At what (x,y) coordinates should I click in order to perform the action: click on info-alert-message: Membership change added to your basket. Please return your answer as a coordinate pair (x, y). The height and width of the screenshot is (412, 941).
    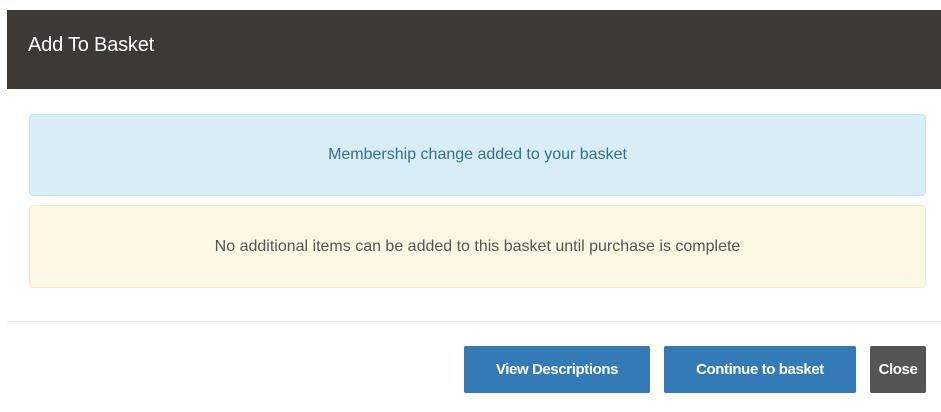
    Looking at the image, I should click on (477, 154).